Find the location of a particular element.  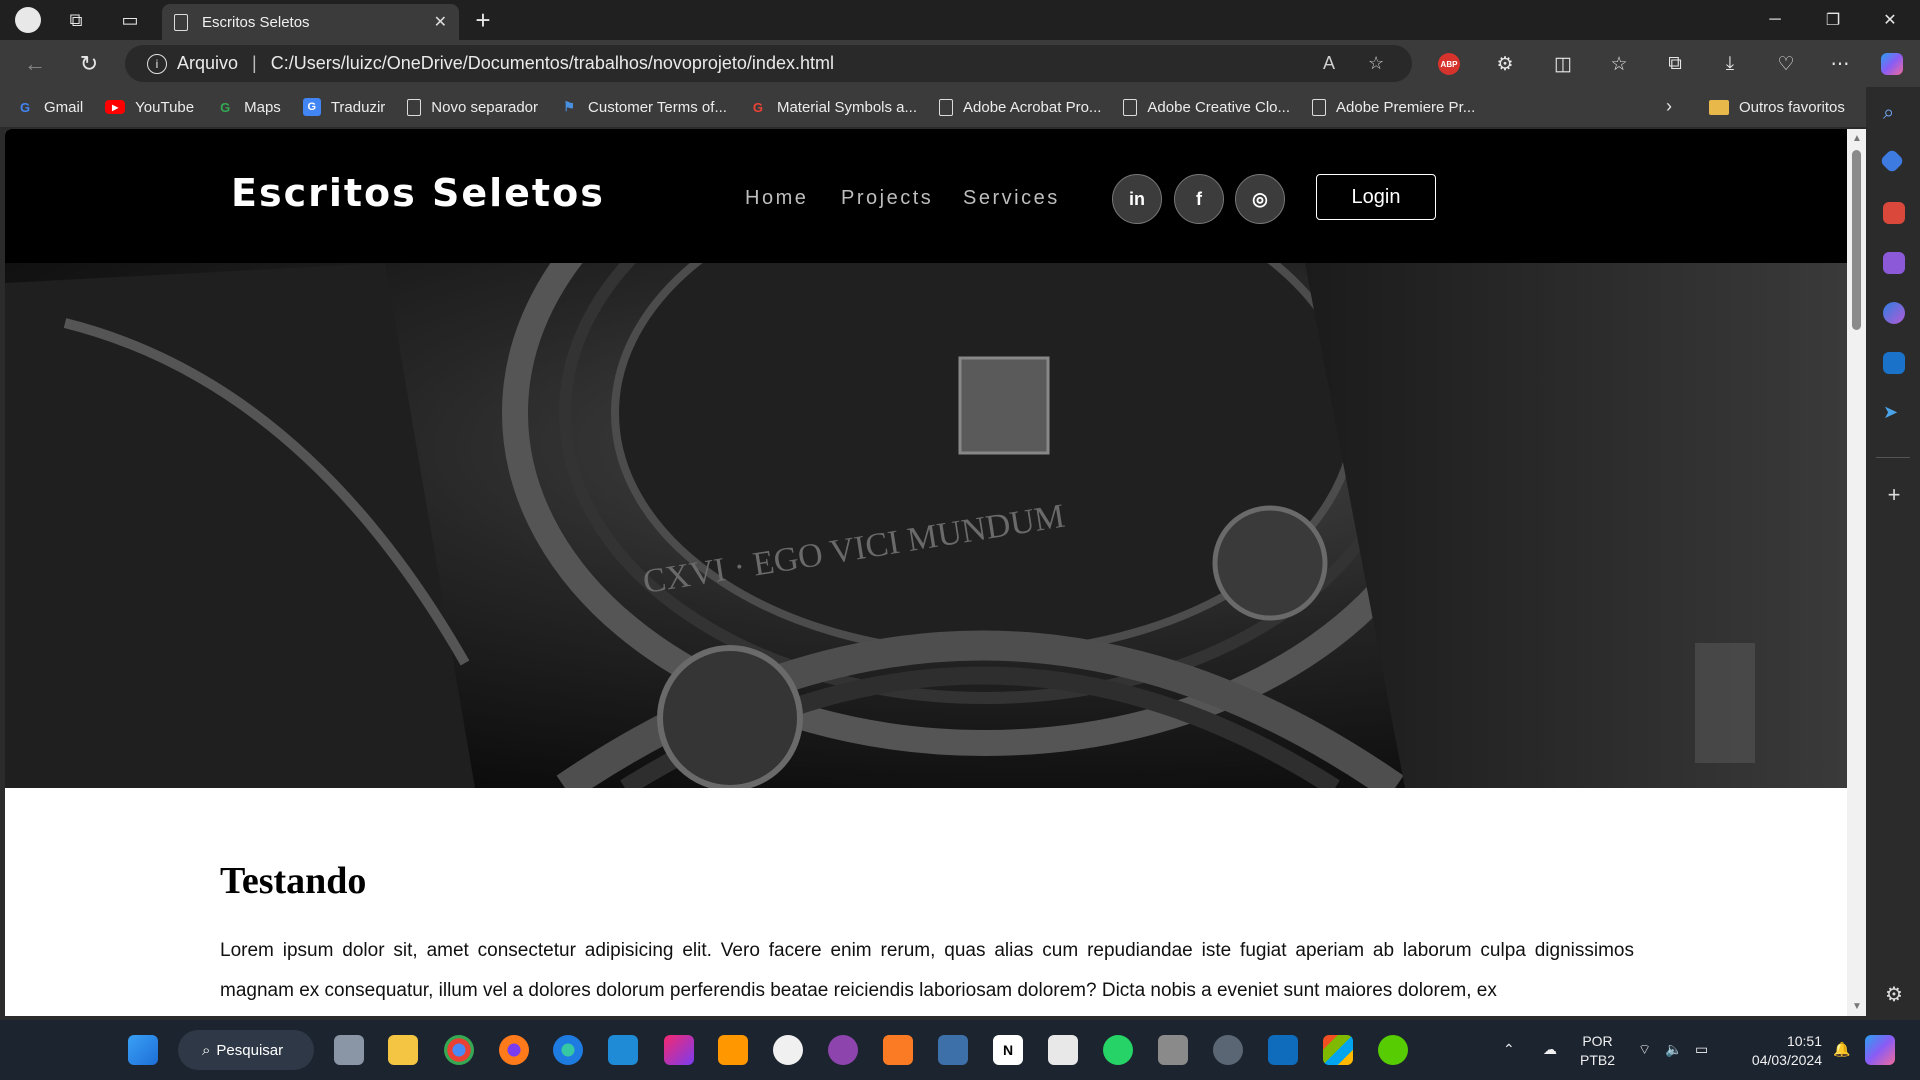

sublime-icon is located at coordinates (733, 1050).